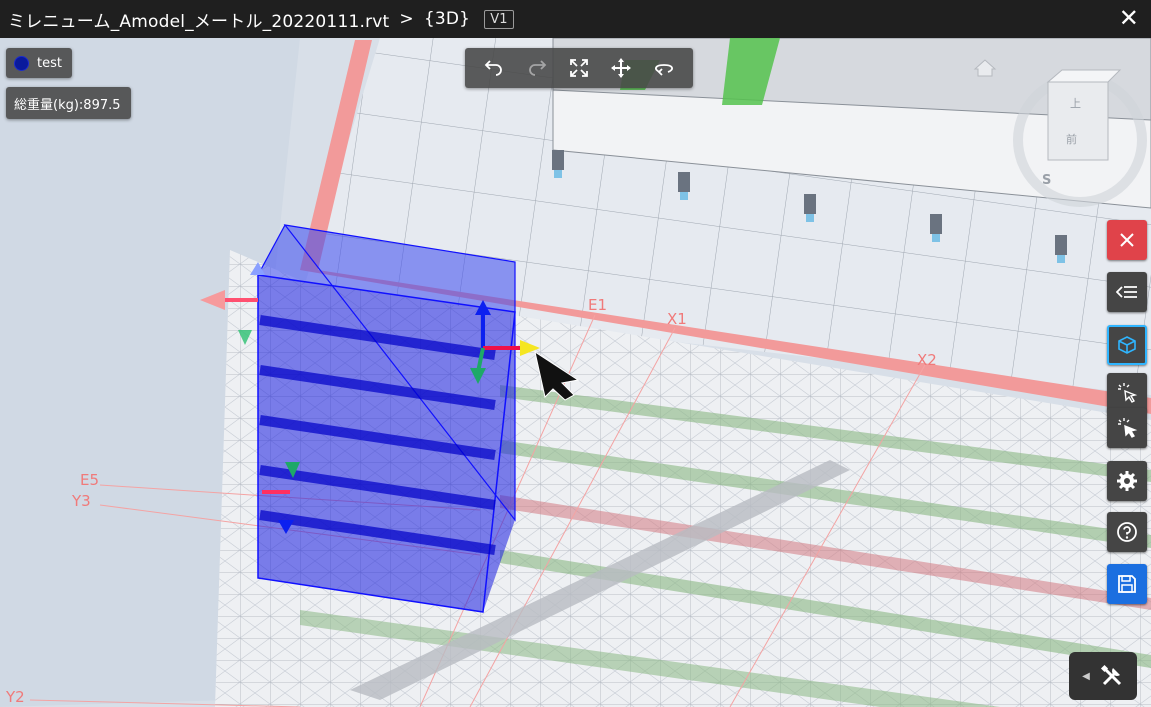 The width and height of the screenshot is (1151, 707). I want to click on pointer-multi-select-icon, so click(1128, 428).